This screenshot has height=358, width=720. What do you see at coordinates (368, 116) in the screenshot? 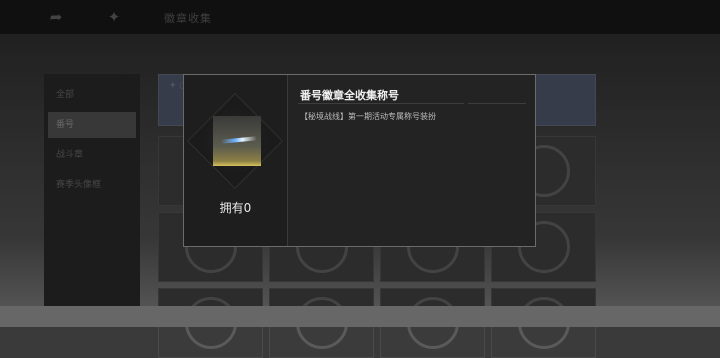
I see `item-description: 【秘境战线】第一期活动专属称号装扮` at bounding box center [368, 116].